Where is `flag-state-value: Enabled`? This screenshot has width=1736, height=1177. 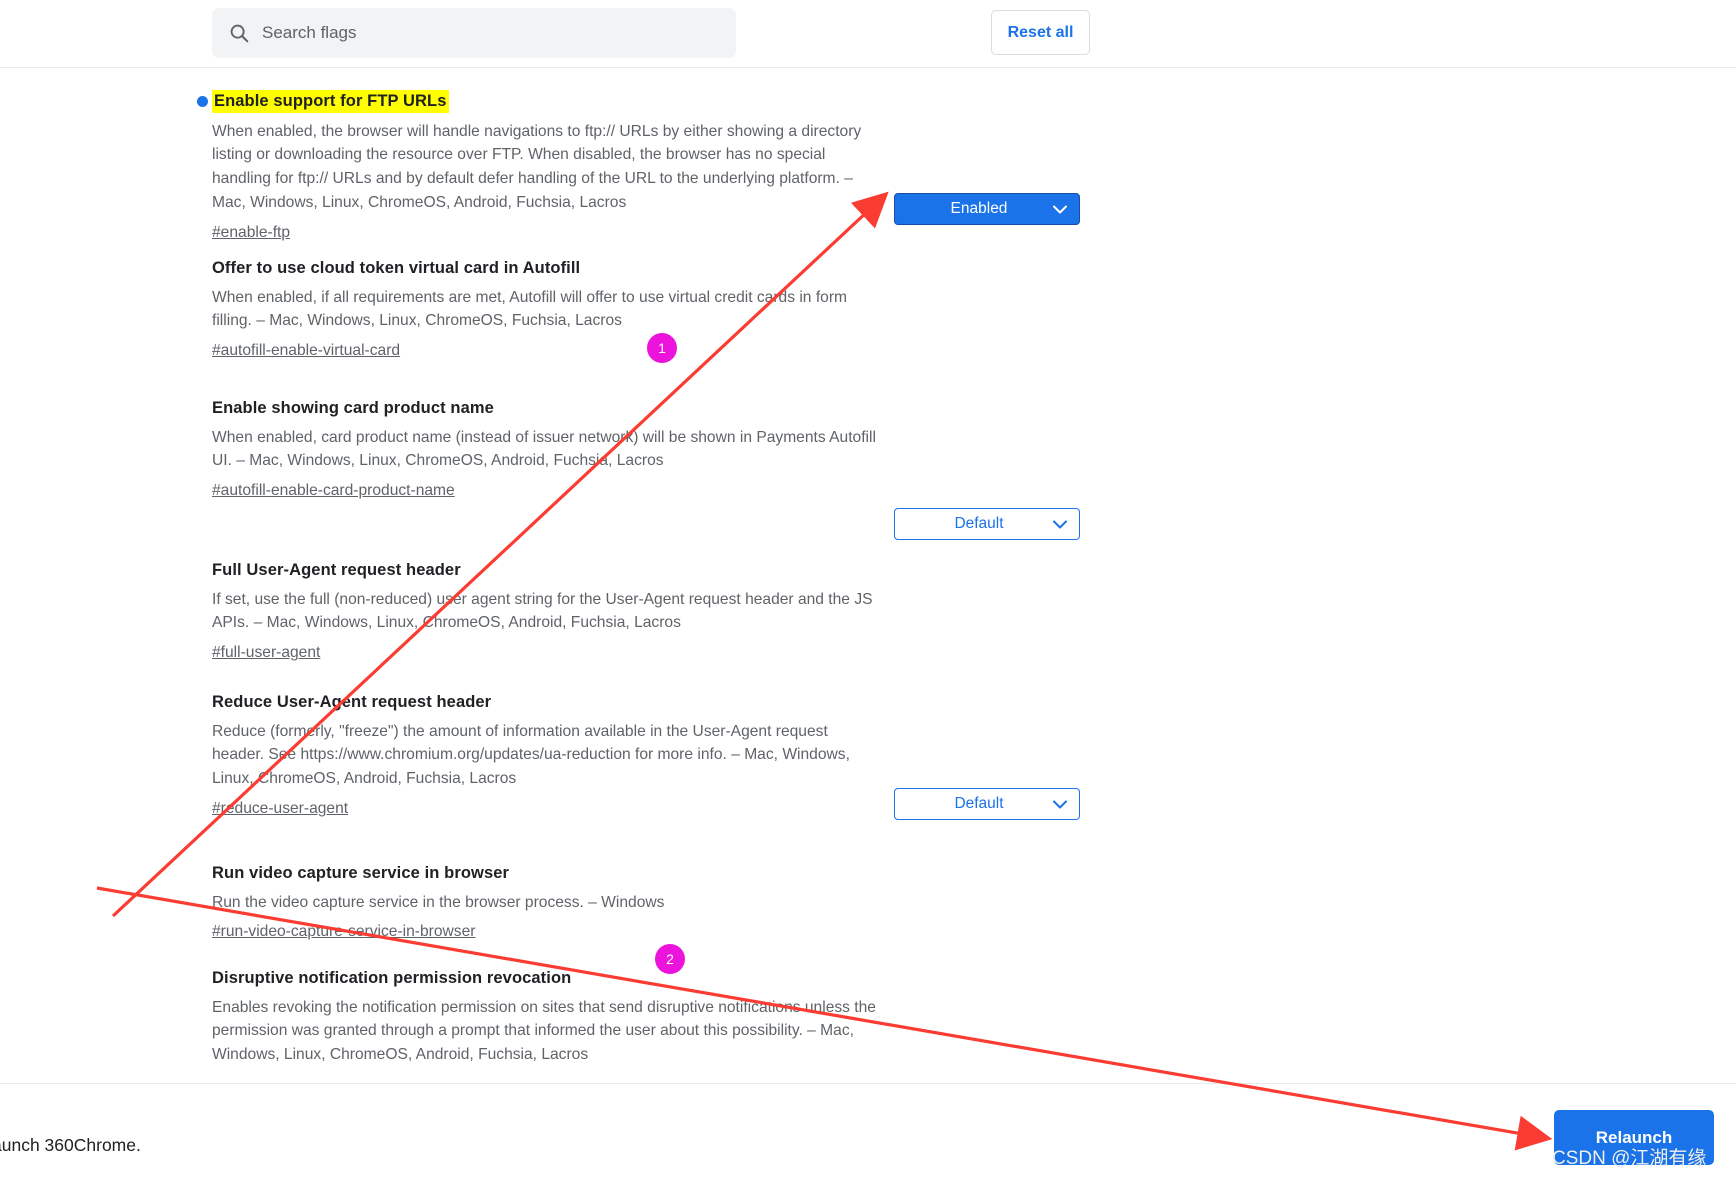 flag-state-value: Enabled is located at coordinates (979, 208).